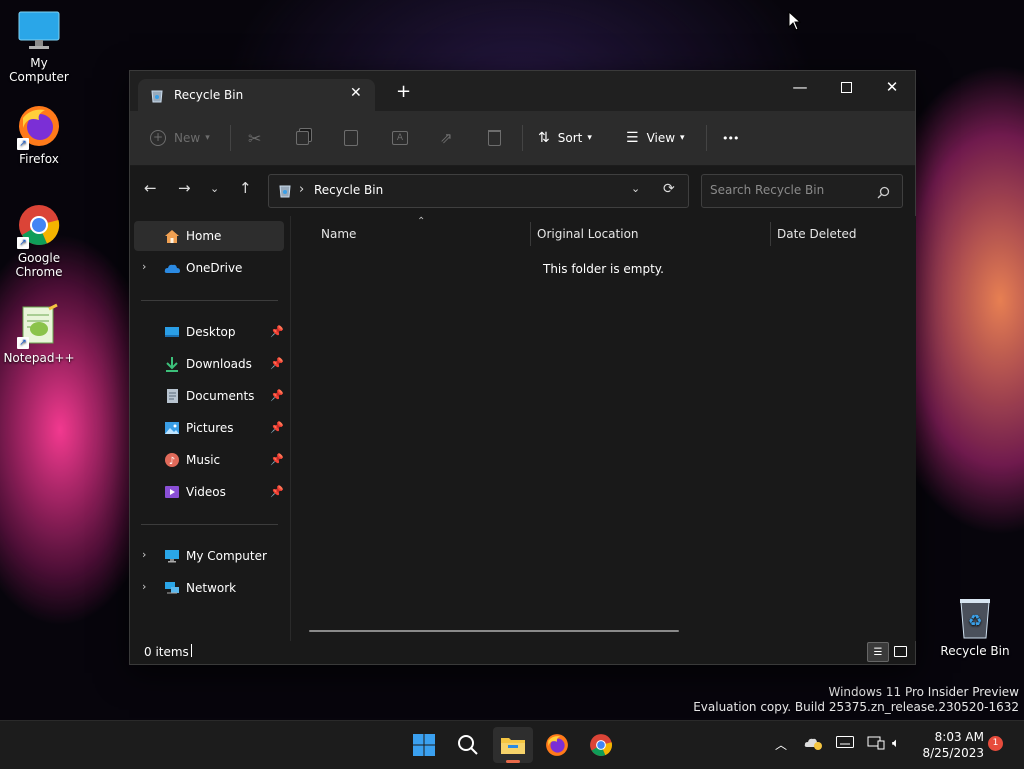 Image resolution: width=1024 pixels, height=769 pixels. I want to click on close-icon: ✕, so click(892, 87).